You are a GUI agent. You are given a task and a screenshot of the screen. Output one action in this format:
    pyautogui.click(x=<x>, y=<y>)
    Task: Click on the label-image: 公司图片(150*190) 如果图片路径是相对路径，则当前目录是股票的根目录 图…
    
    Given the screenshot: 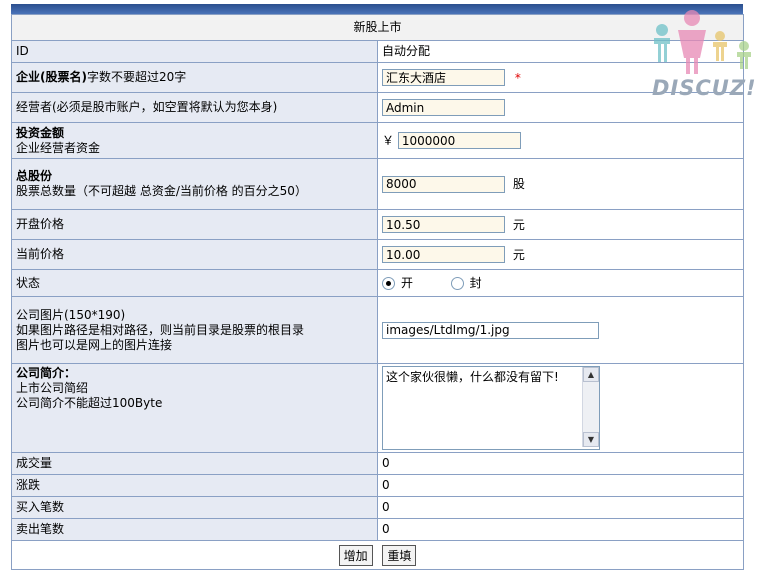 What is the action you would take?
    pyautogui.click(x=194, y=330)
    